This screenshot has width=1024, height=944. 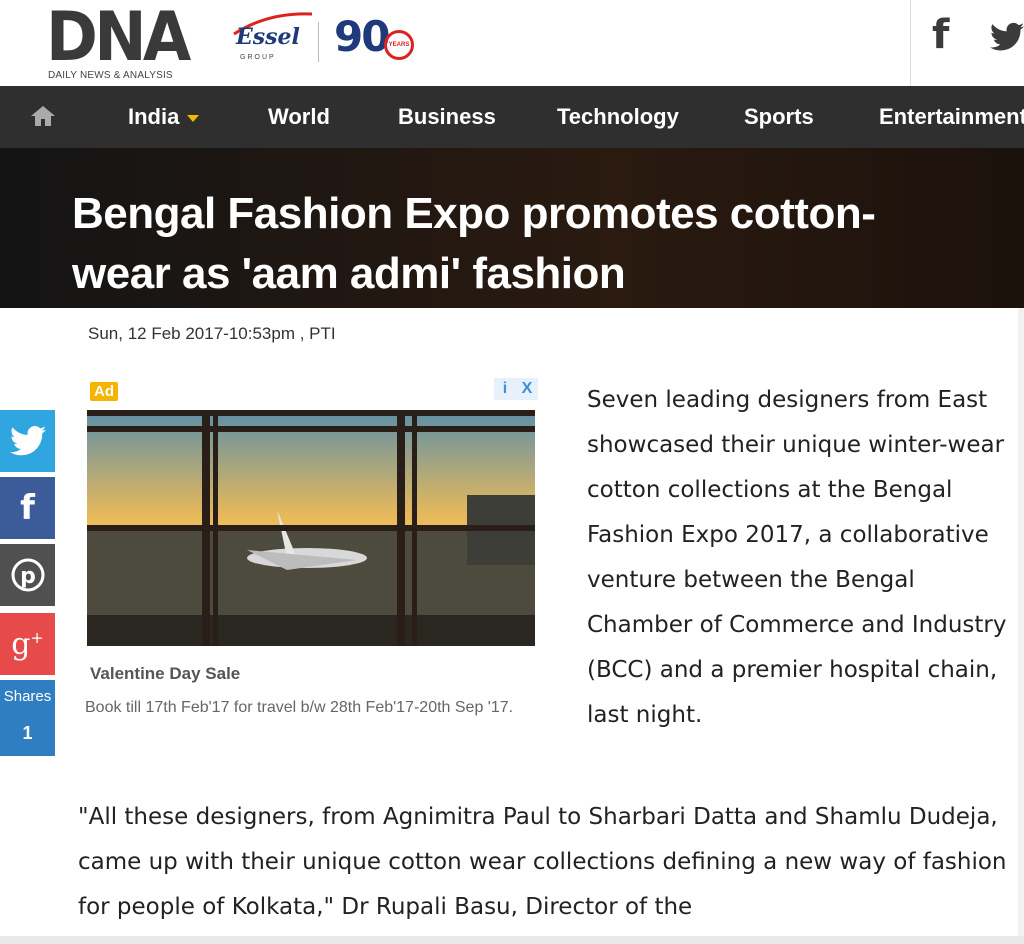 I want to click on header-divider, so click(x=318, y=42).